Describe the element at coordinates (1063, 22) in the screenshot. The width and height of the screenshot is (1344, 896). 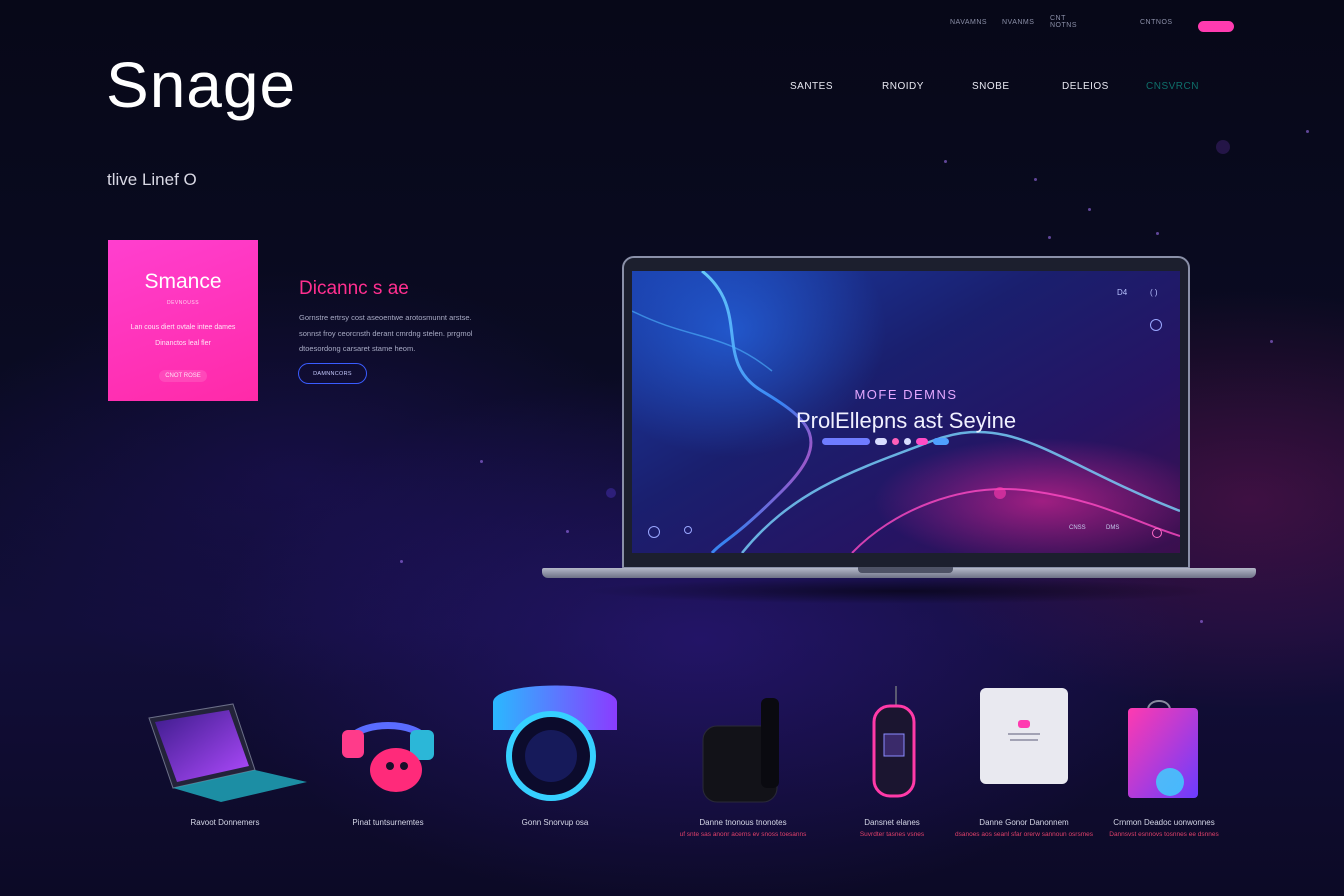
I see `utility-link-3: CNT NOTNS` at that location.